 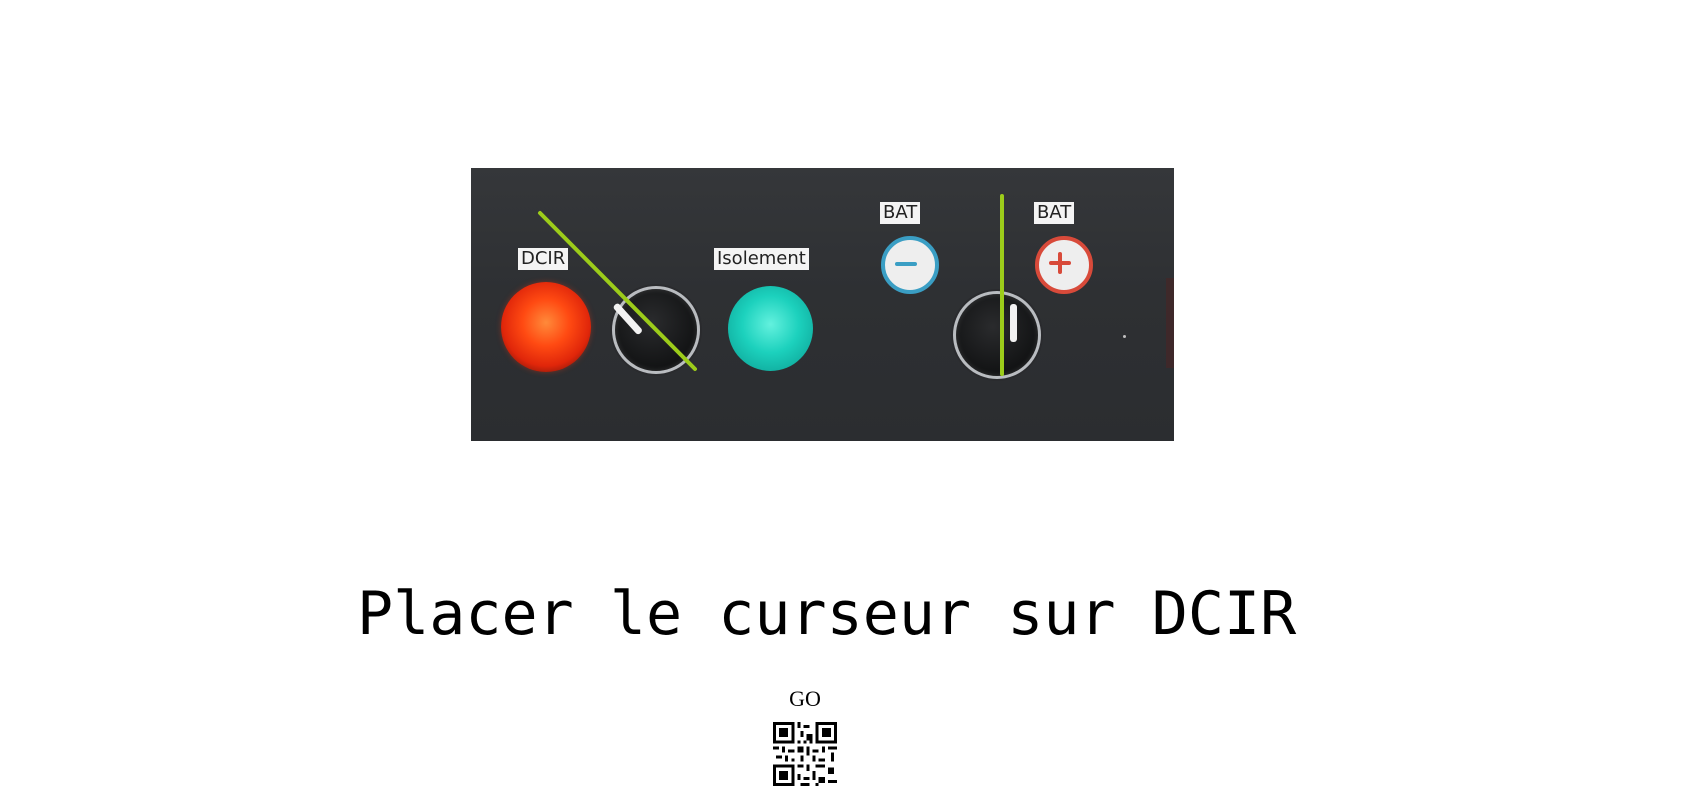 I want to click on minus-icon, so click(x=906, y=264).